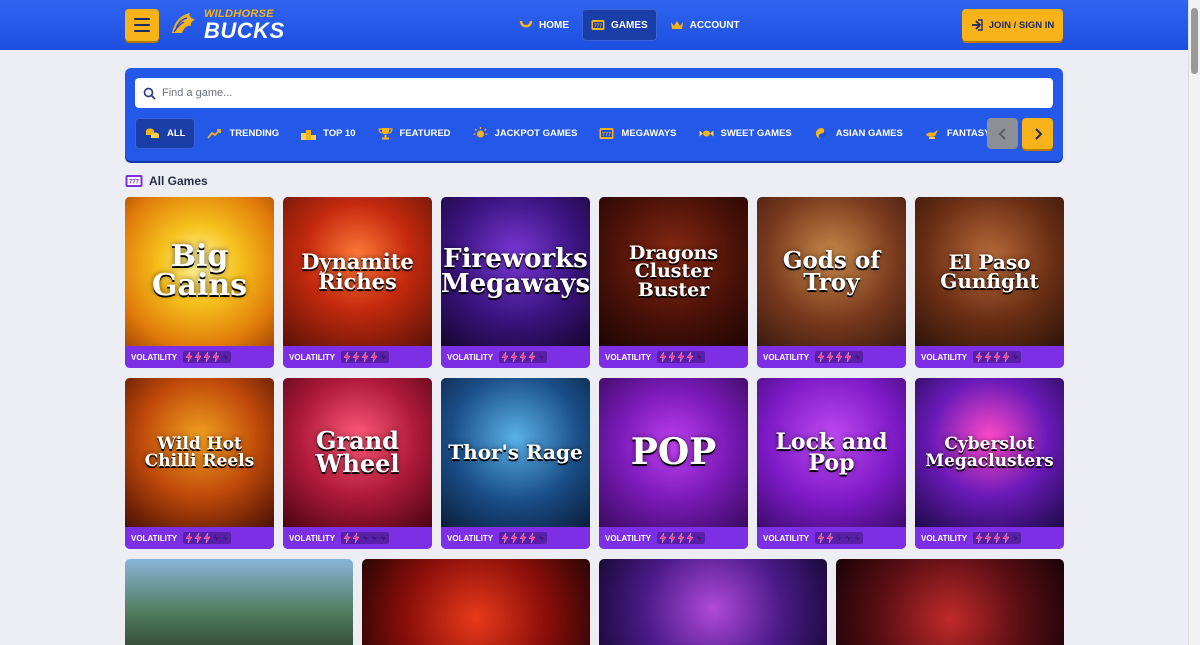 This screenshot has width=1200, height=645. What do you see at coordinates (166, 181) in the screenshot?
I see `section-heading: 777 All Games` at bounding box center [166, 181].